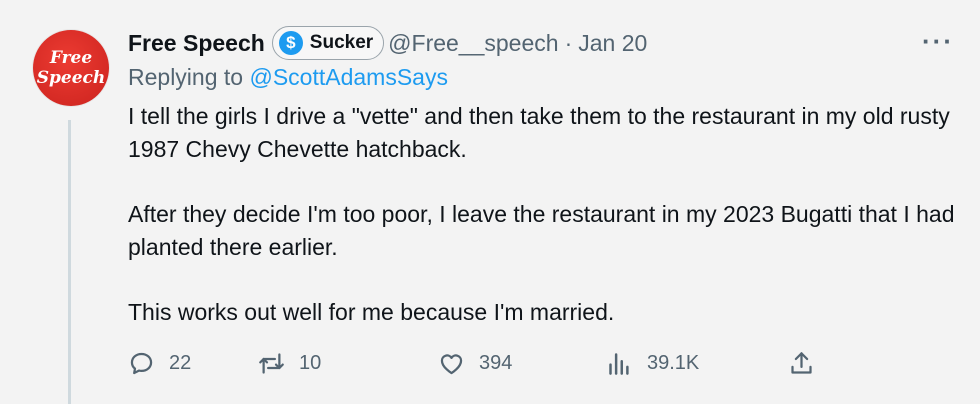 The height and width of the screenshot is (404, 980). What do you see at coordinates (159, 363) in the screenshot?
I see `reply-button: 22` at bounding box center [159, 363].